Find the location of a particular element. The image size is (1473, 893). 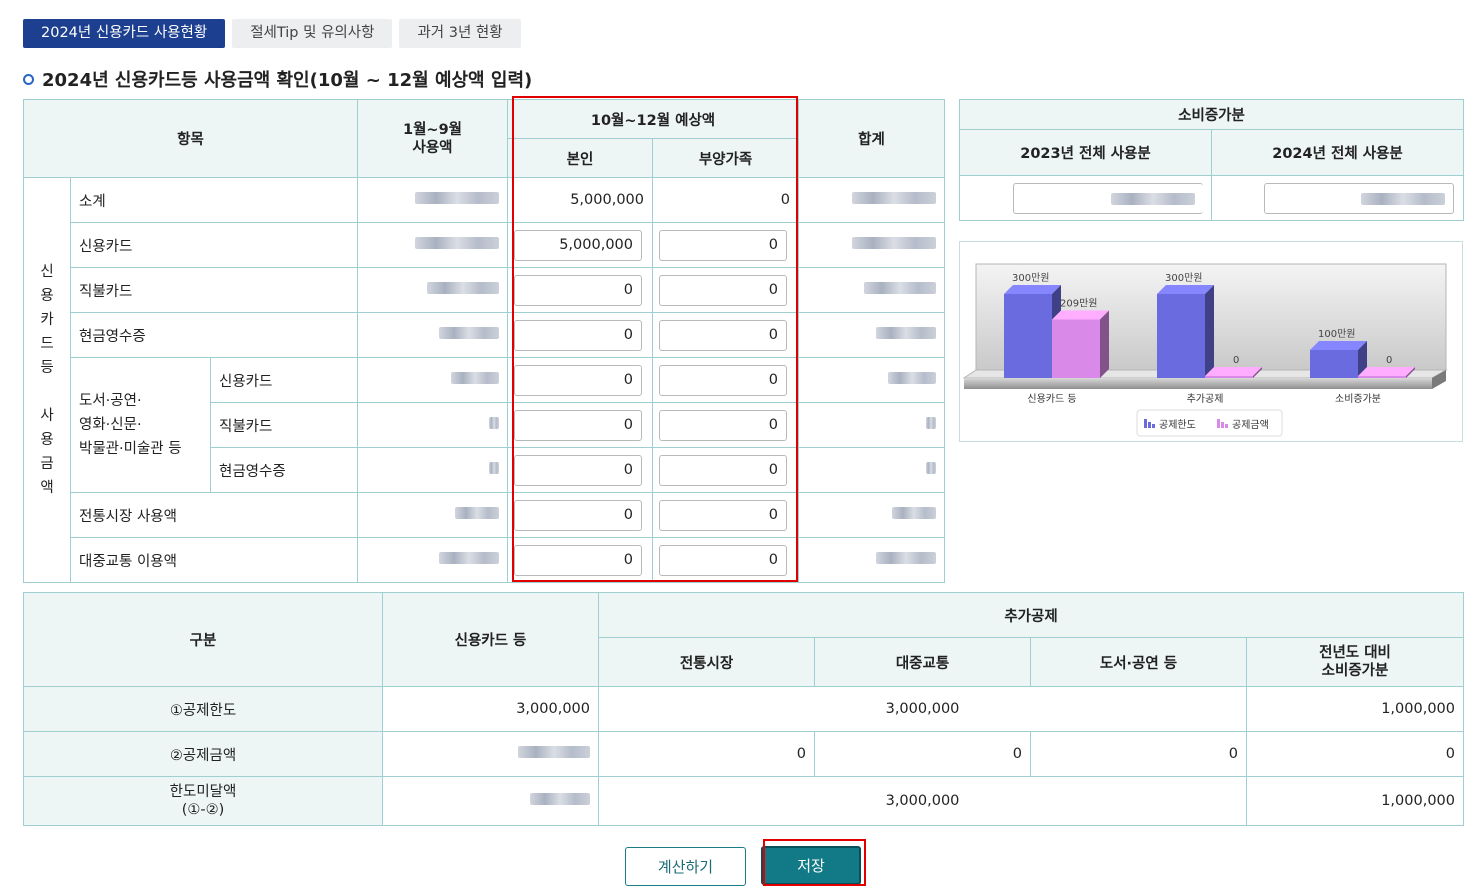

row-public-transit: 대중교통 이용액 0 0 is located at coordinates (485, 560).